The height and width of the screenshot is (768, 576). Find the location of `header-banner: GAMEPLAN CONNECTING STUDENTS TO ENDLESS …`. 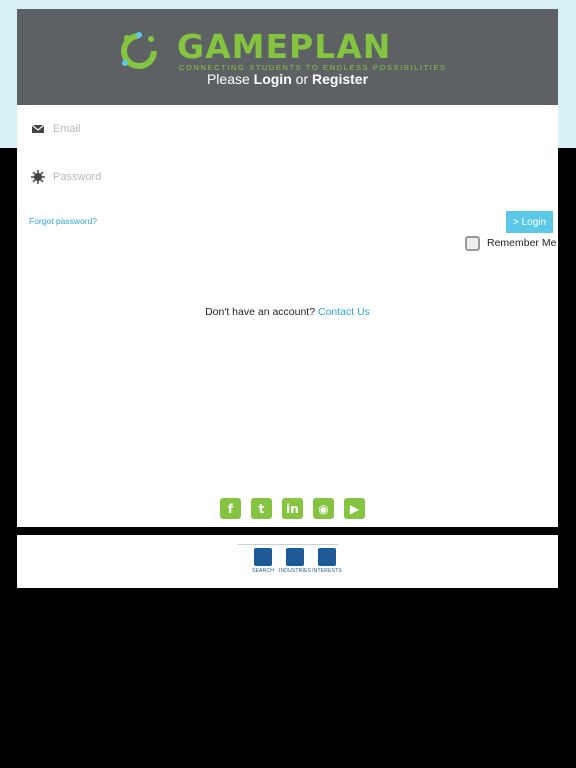

header-banner: GAMEPLAN CONNECTING STUDENTS TO ENDLESS … is located at coordinates (287, 57).